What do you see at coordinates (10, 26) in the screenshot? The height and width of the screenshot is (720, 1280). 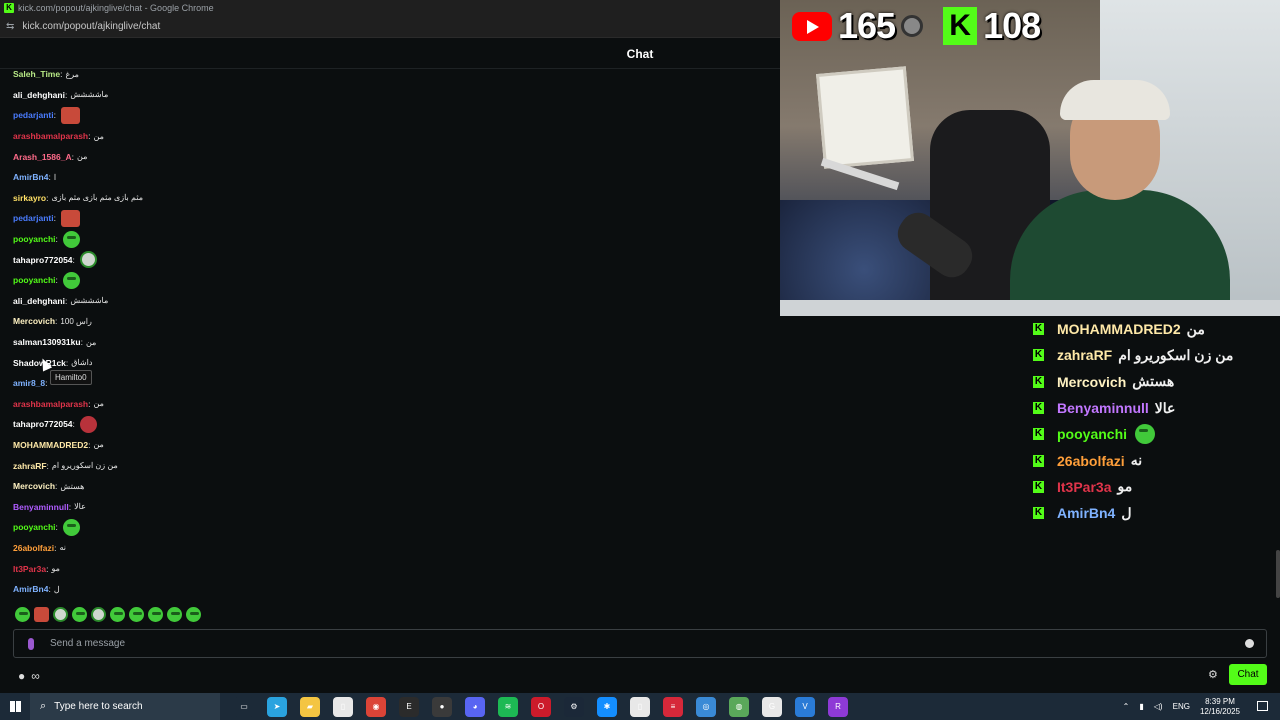 I see `site-info-icon: ⇆` at bounding box center [10, 26].